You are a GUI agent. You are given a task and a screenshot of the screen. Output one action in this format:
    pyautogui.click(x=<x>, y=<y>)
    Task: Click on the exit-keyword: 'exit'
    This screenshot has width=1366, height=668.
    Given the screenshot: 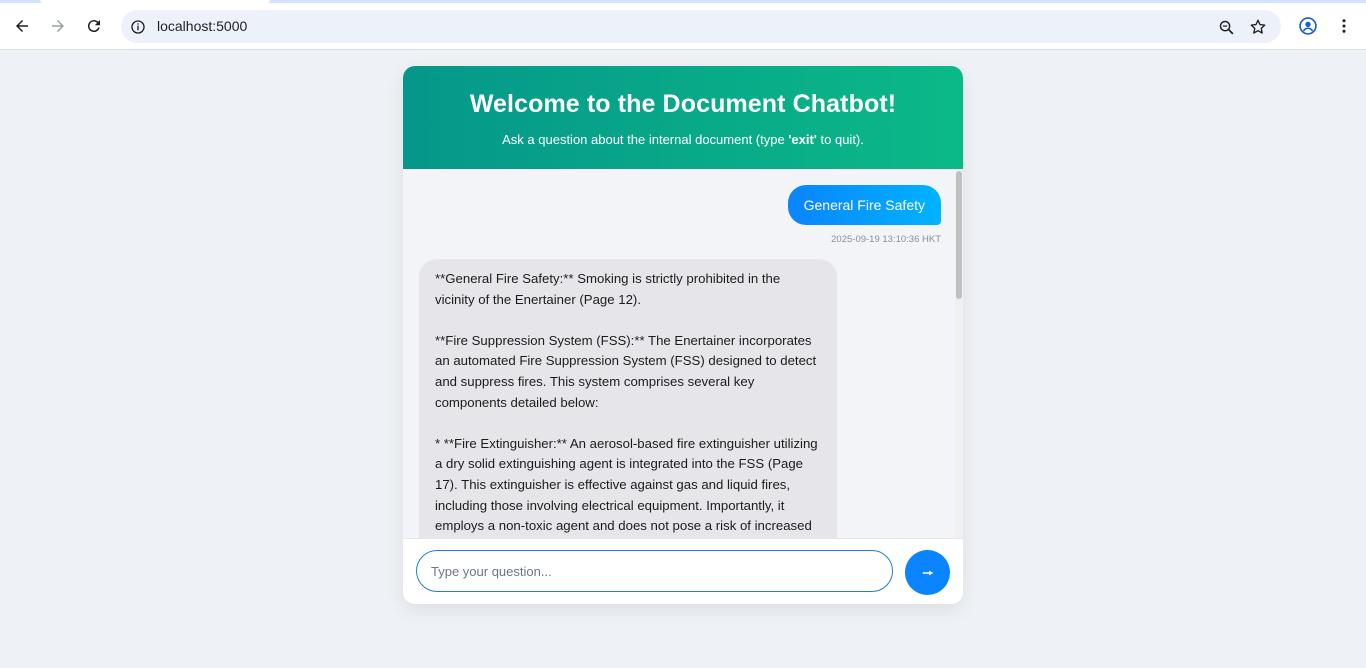 What is the action you would take?
    pyautogui.click(x=802, y=139)
    